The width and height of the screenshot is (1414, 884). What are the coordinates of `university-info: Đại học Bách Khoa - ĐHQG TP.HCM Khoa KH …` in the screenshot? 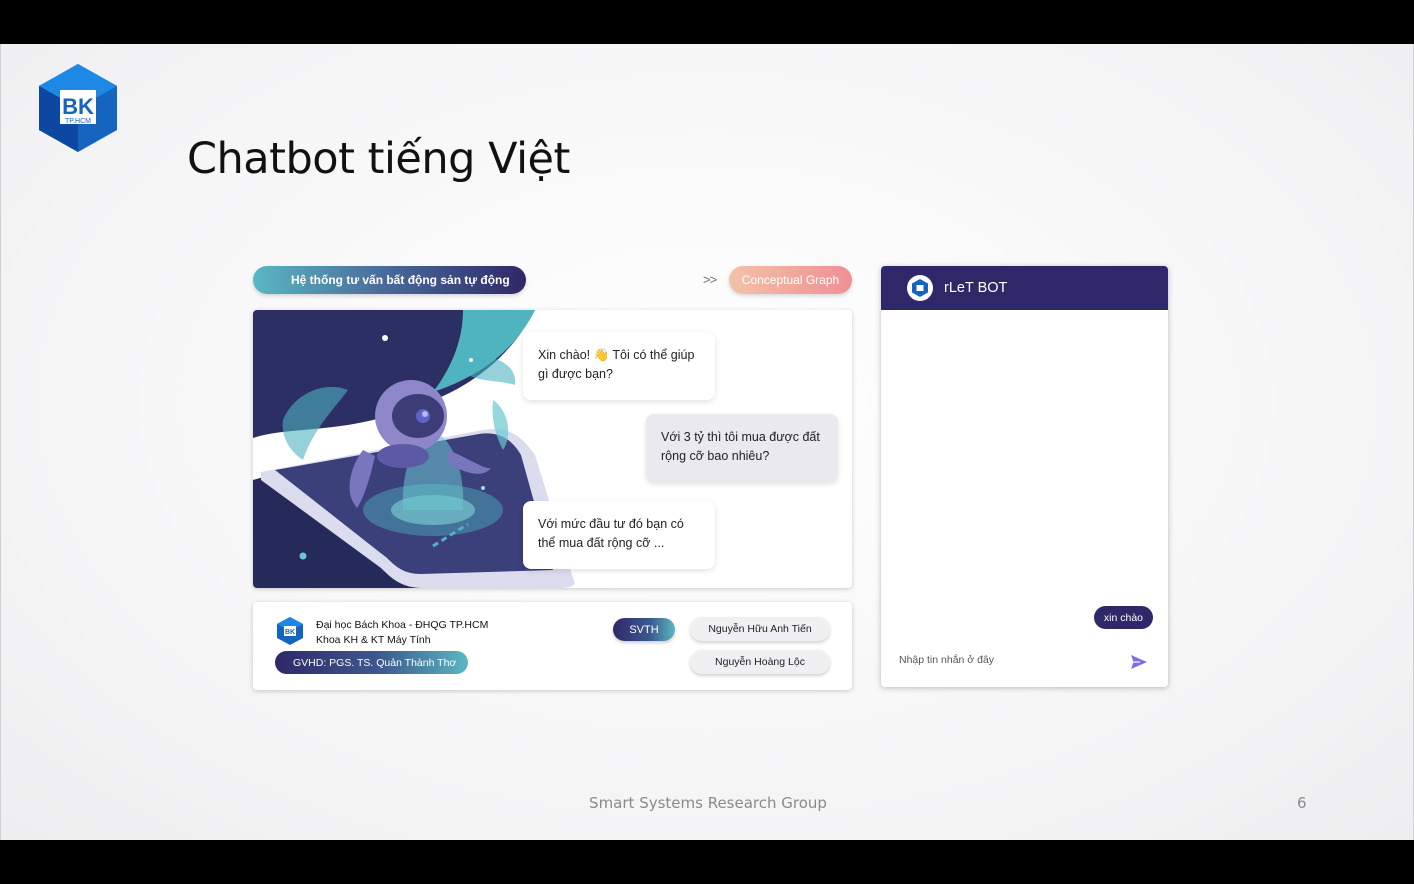 It's located at (402, 633).